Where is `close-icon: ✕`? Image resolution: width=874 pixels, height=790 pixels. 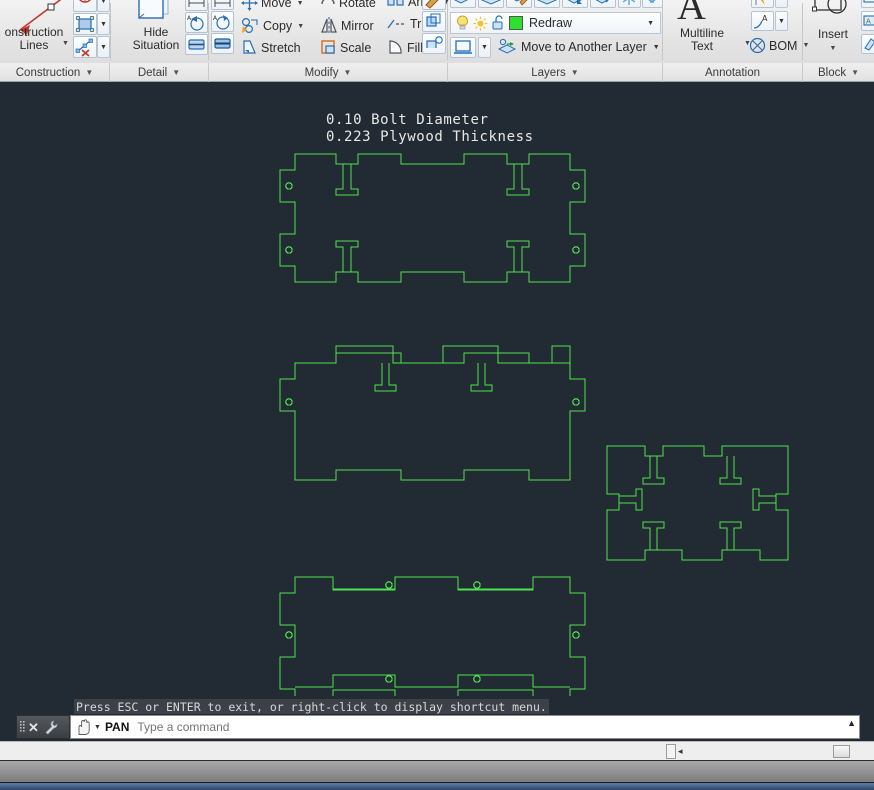 close-icon: ✕ is located at coordinates (33, 727).